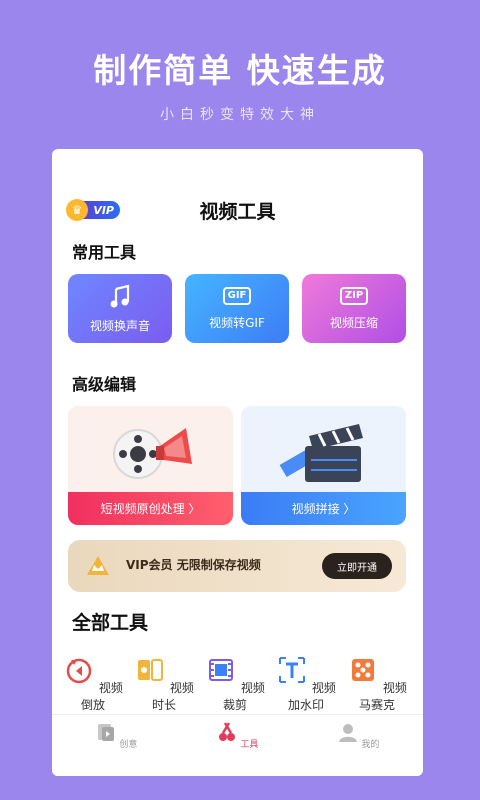  What do you see at coordinates (150, 508) in the screenshot?
I see `advanced-card-bar: 短视频原创处理 〉` at bounding box center [150, 508].